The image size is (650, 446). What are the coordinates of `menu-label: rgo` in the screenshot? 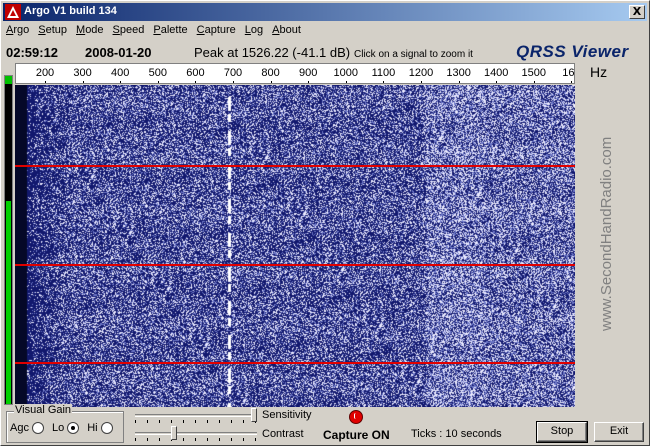 It's located at (21, 30).